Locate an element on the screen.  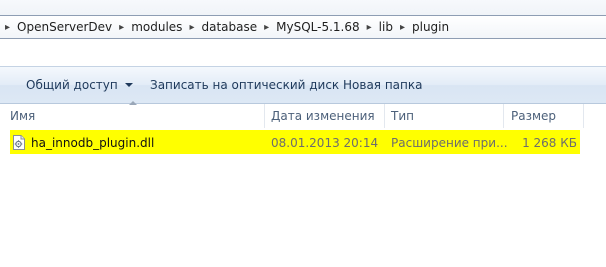
burn-disc-button: Записать на оптический диск is located at coordinates (244, 85).